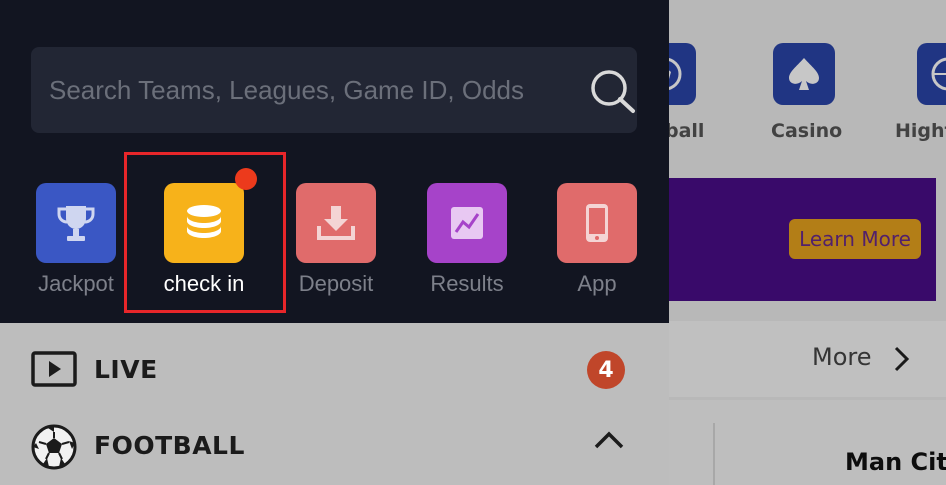  Describe the element at coordinates (606, 370) in the screenshot. I see `live-count-badge: 4` at that location.